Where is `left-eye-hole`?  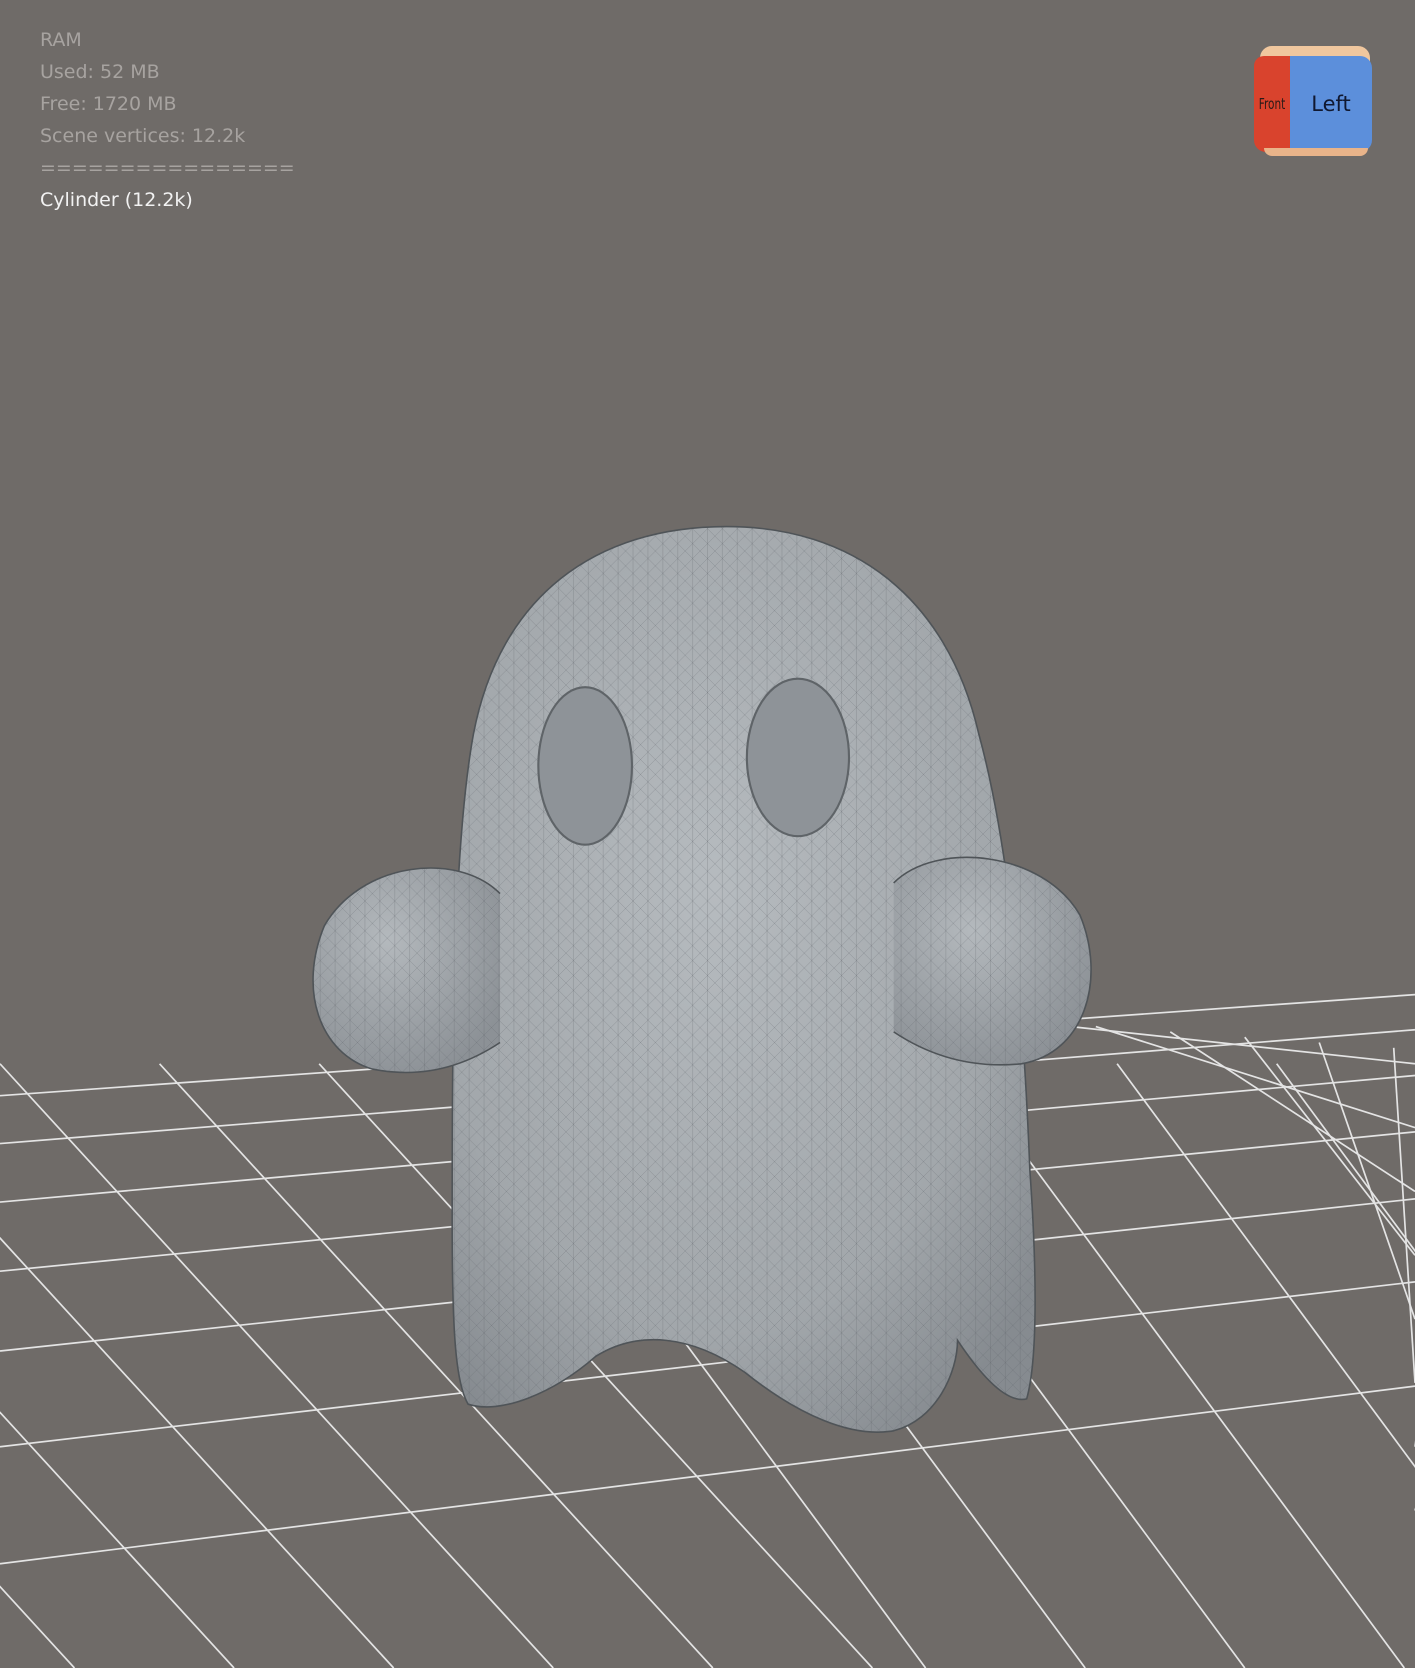 left-eye-hole is located at coordinates (585, 766).